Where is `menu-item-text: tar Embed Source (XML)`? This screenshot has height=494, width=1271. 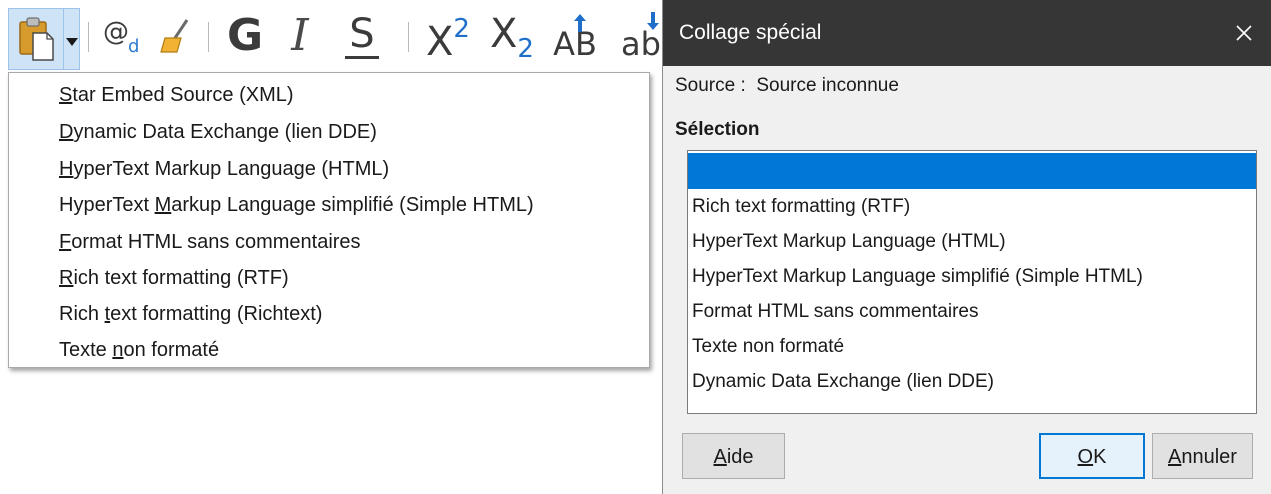
menu-item-text: tar Embed Source (XML) is located at coordinates (183, 95).